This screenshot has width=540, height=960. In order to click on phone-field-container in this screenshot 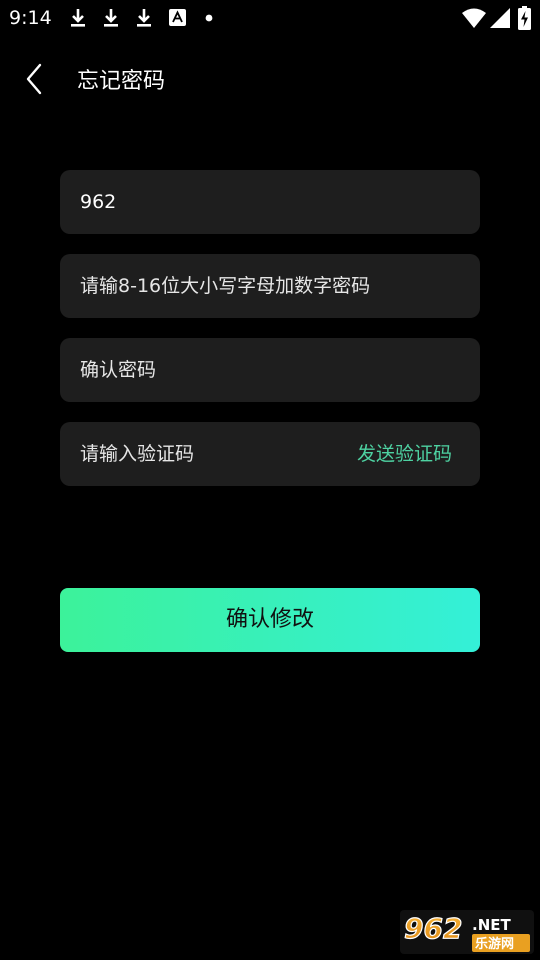, I will do `click(270, 202)`.